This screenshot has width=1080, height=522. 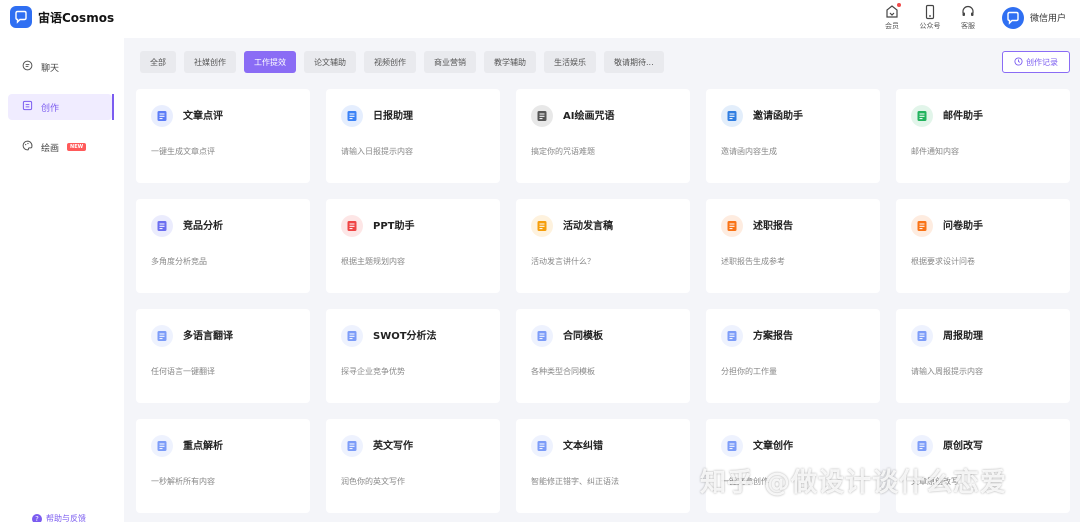 I want to click on card-description: 分担你的工作量, so click(x=749, y=371).